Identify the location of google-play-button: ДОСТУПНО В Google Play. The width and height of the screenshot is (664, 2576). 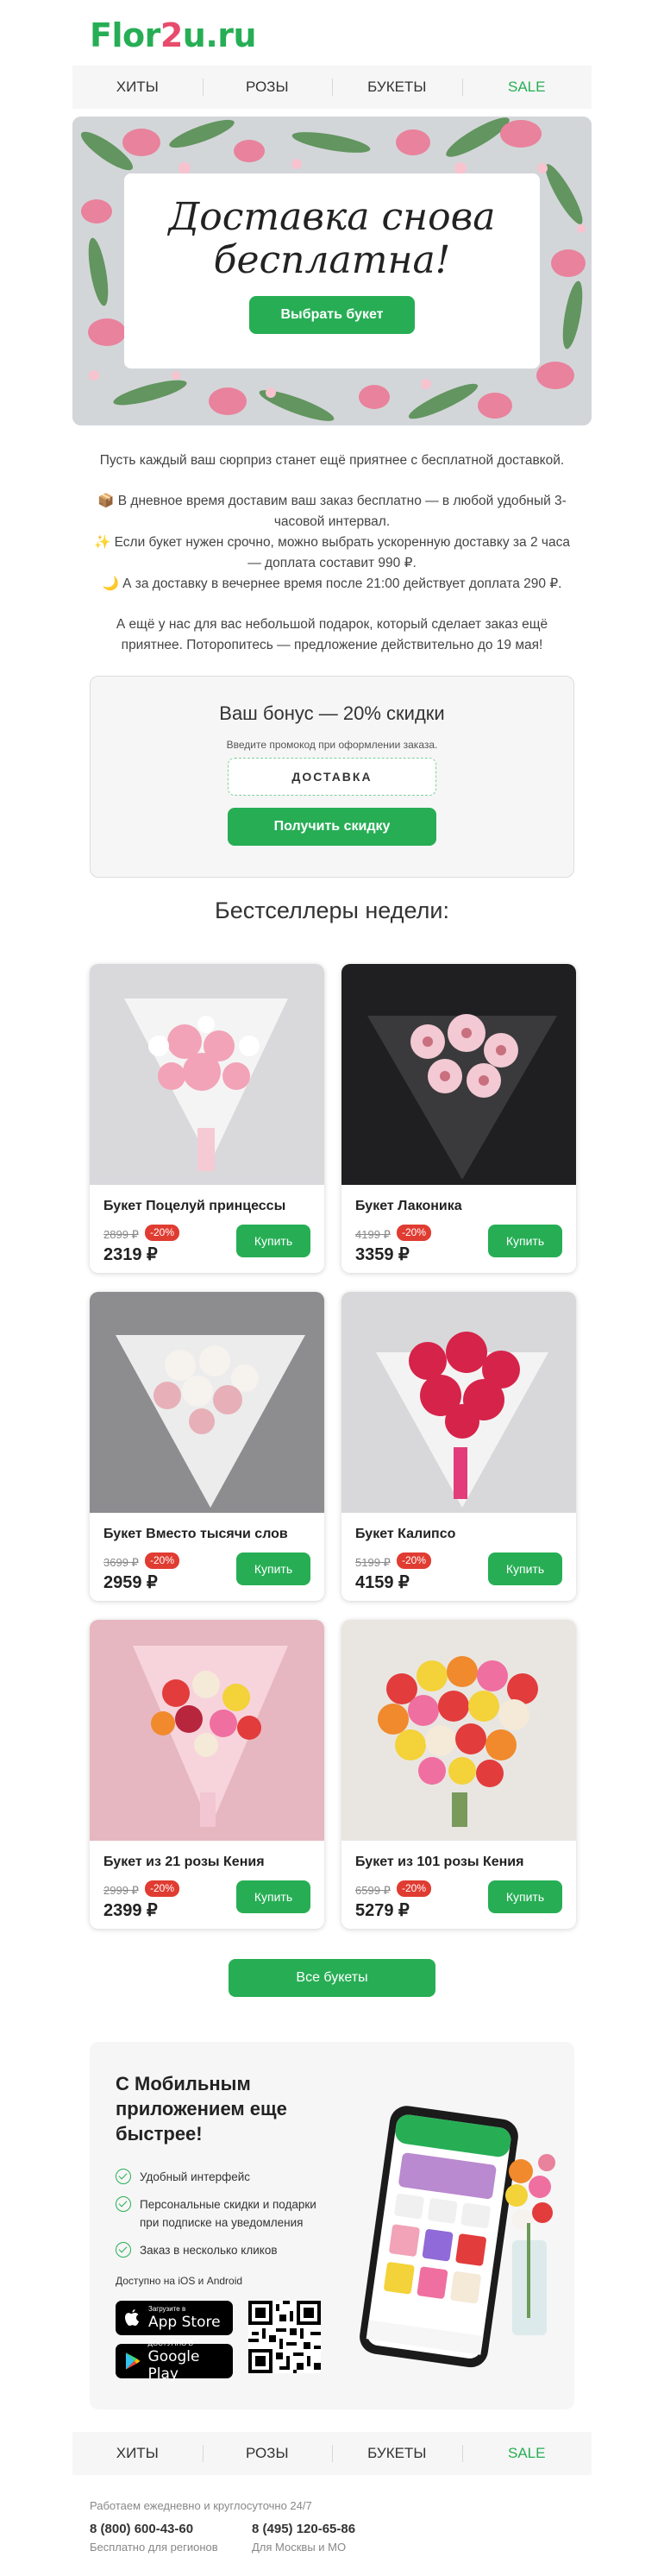
(174, 2362).